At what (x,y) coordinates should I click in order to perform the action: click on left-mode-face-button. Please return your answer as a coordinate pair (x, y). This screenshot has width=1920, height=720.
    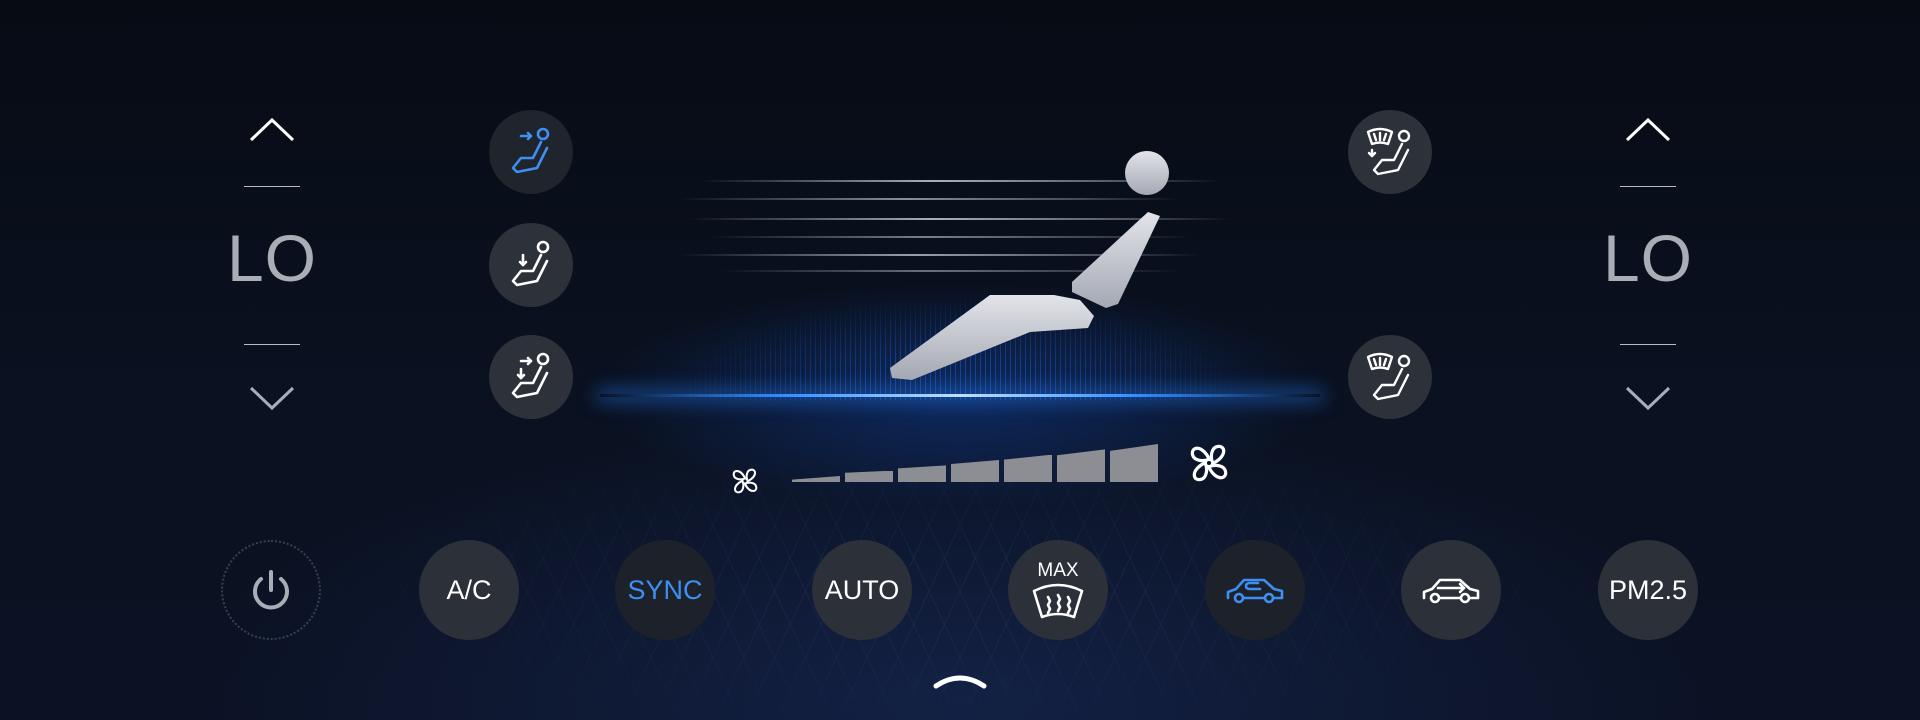
    Looking at the image, I should click on (531, 152).